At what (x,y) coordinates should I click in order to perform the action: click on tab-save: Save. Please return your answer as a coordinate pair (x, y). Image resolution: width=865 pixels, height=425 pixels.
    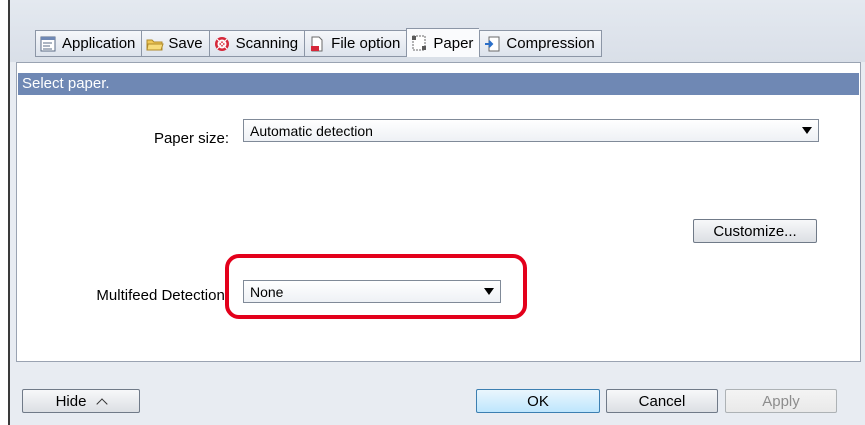
    Looking at the image, I should click on (175, 43).